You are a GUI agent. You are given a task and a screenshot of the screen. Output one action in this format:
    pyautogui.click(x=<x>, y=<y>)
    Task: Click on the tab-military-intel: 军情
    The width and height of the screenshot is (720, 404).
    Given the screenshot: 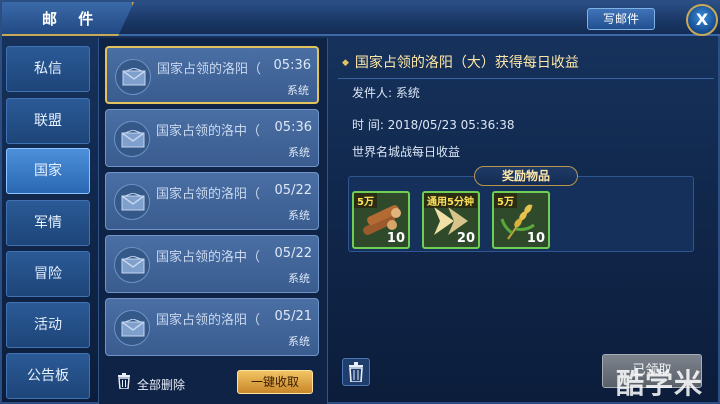 What is the action you would take?
    pyautogui.click(x=48, y=223)
    